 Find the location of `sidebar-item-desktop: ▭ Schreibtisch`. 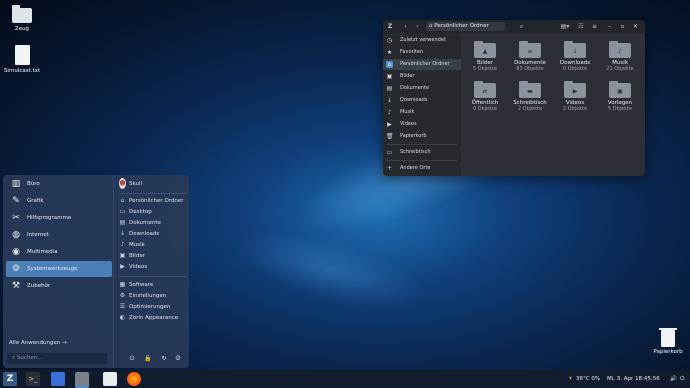

sidebar-item-desktop: ▭ Schreibtisch is located at coordinates (422, 152).